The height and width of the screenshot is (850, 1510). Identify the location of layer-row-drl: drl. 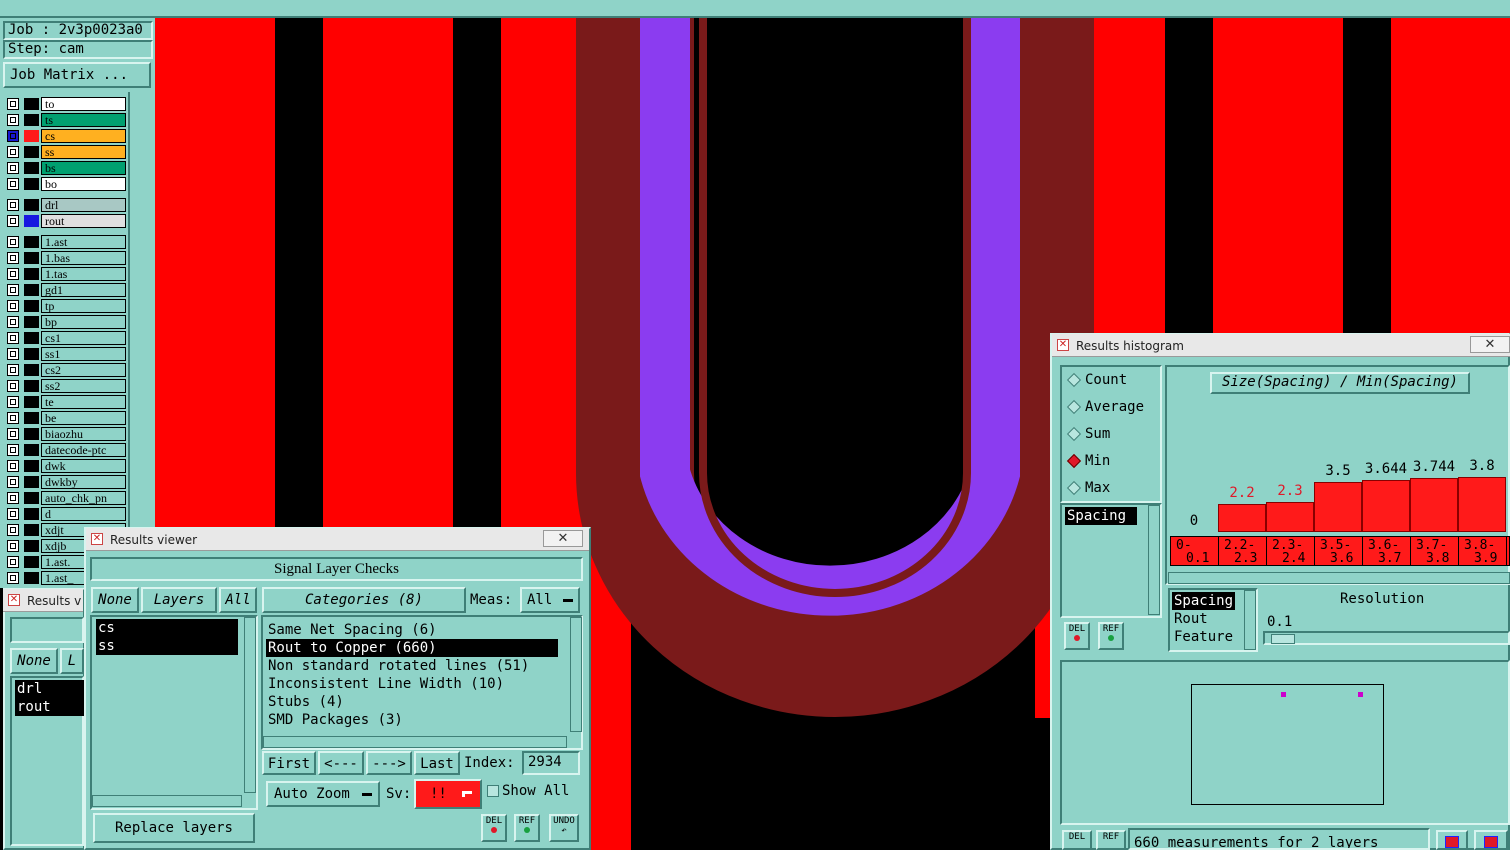
(65, 205).